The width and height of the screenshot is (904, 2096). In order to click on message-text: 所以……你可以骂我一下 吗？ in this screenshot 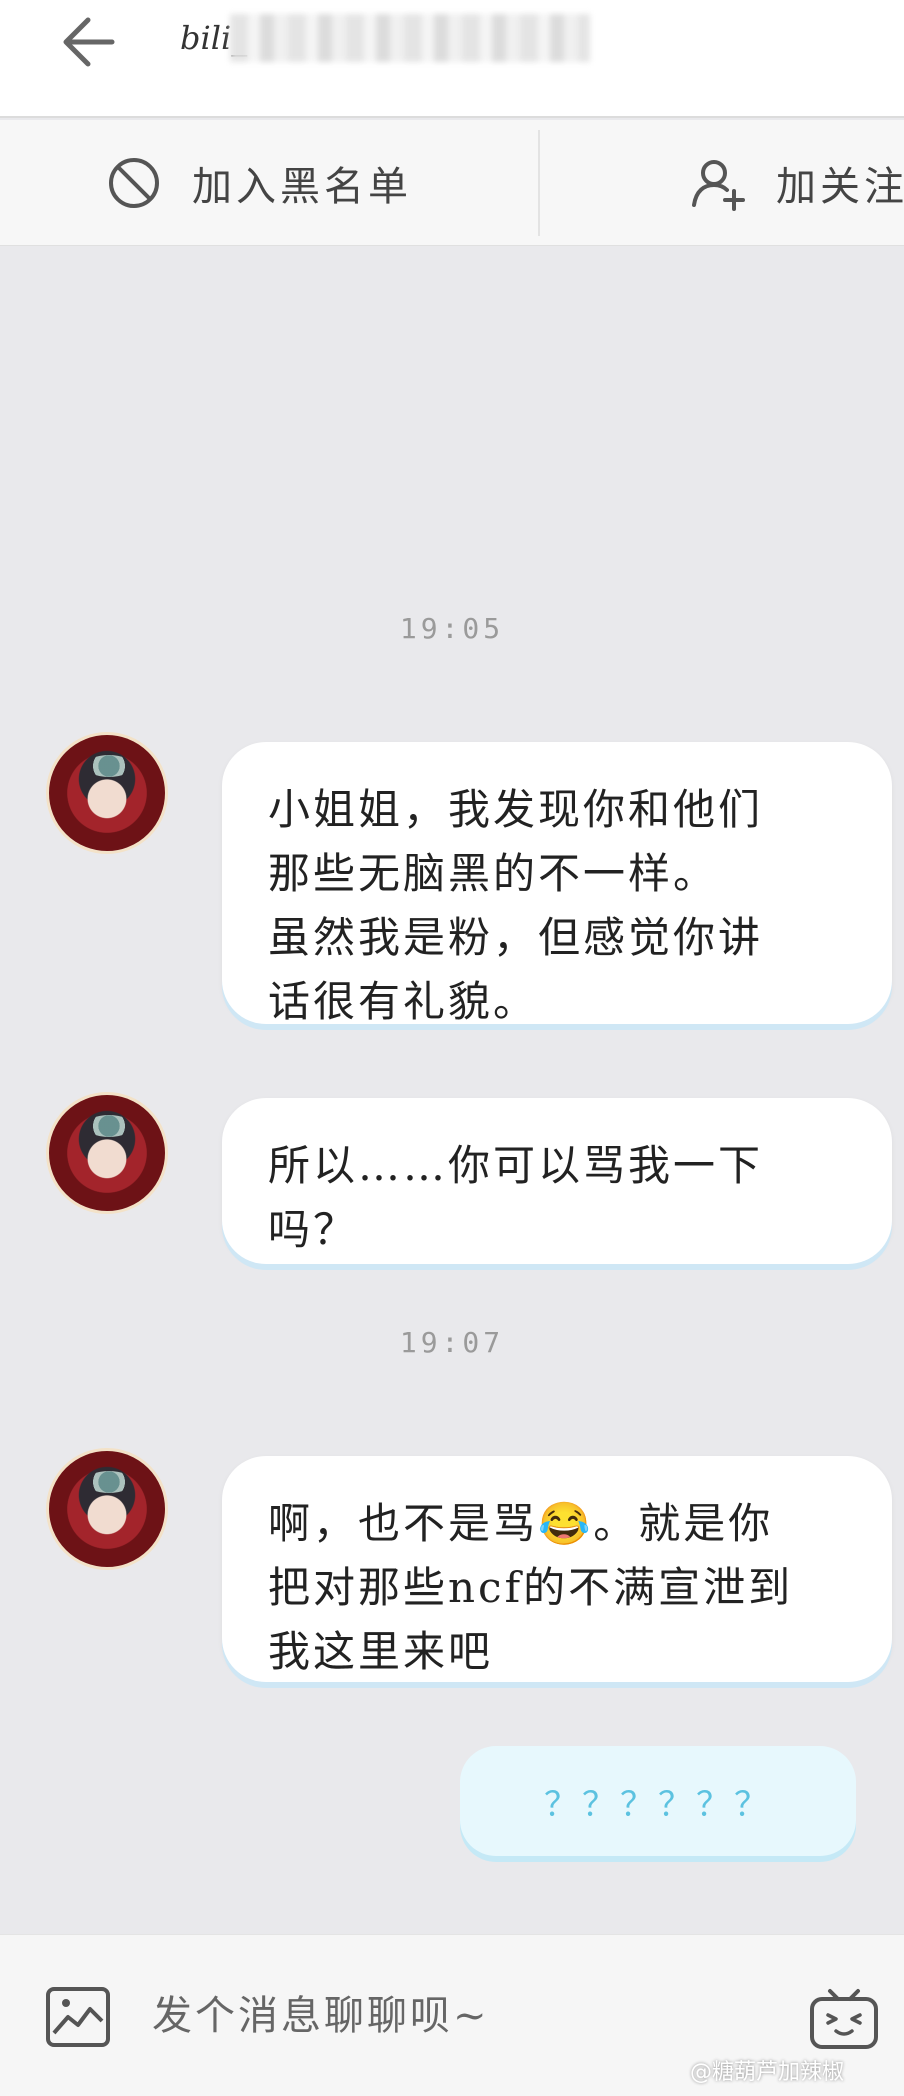, I will do `click(516, 1197)`.